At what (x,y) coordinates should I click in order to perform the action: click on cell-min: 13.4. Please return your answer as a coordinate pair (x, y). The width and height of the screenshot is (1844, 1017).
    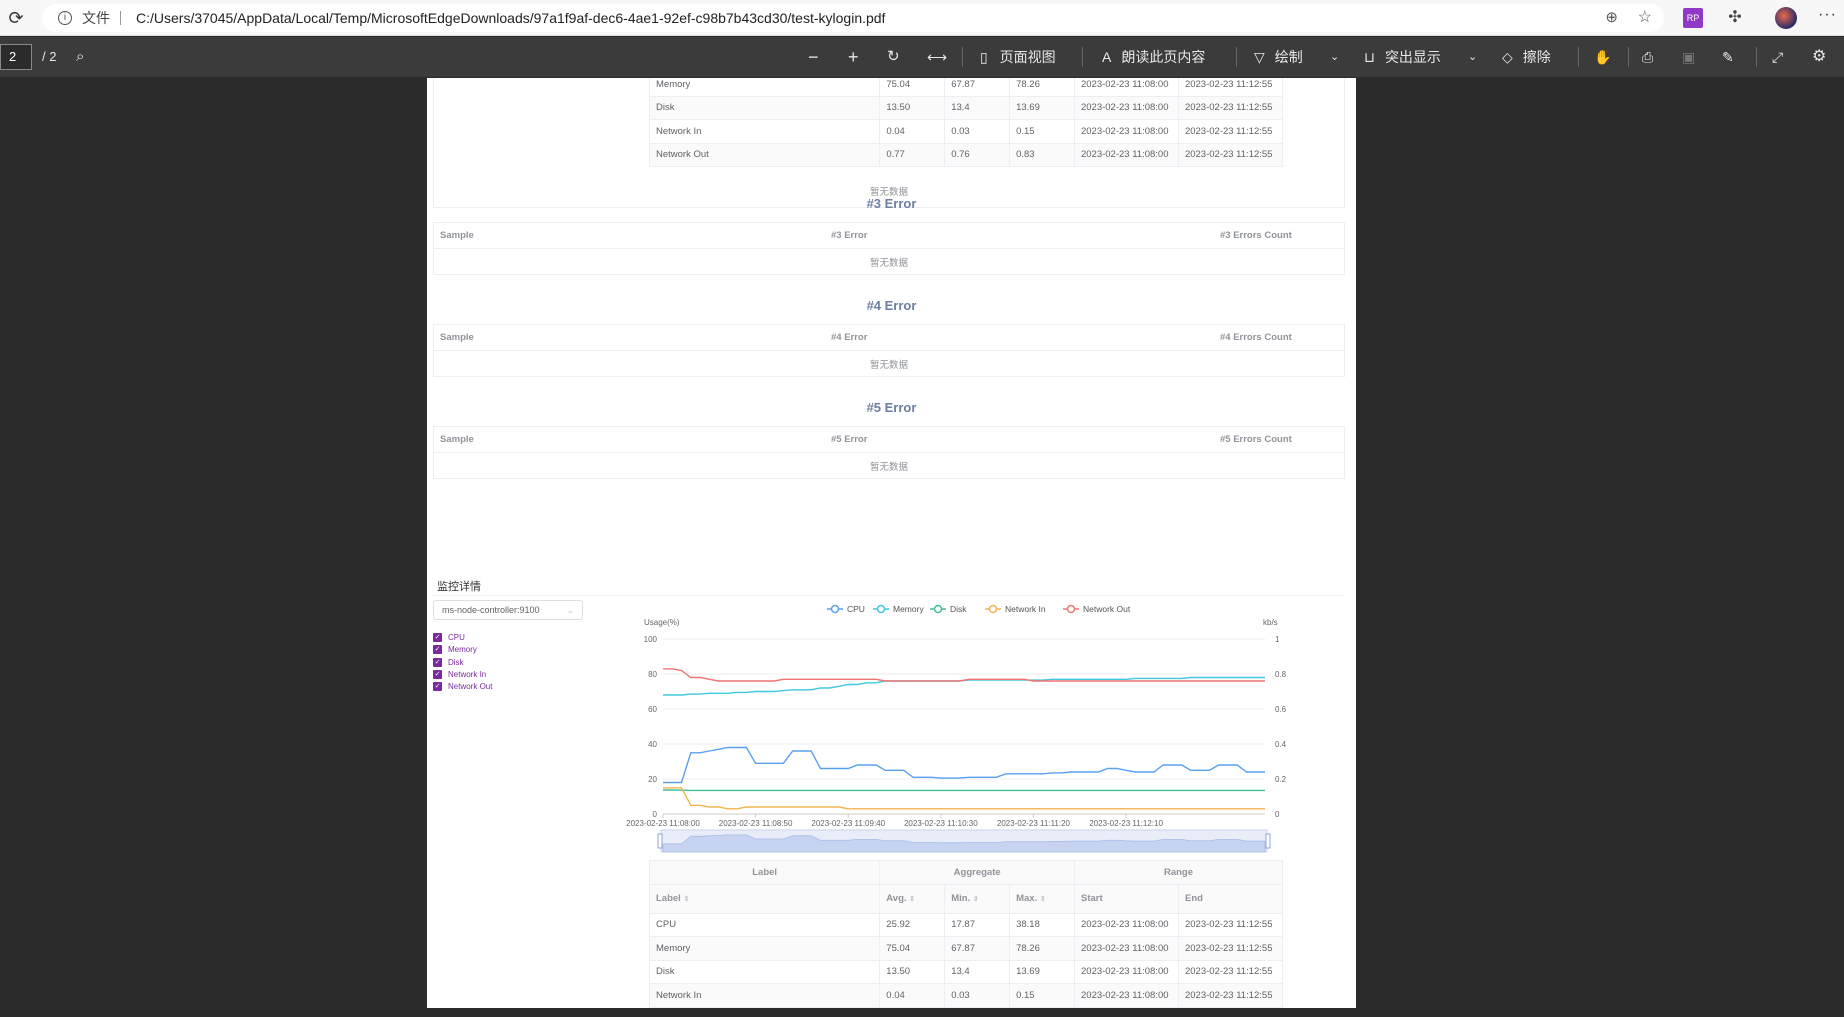
    Looking at the image, I should click on (977, 971).